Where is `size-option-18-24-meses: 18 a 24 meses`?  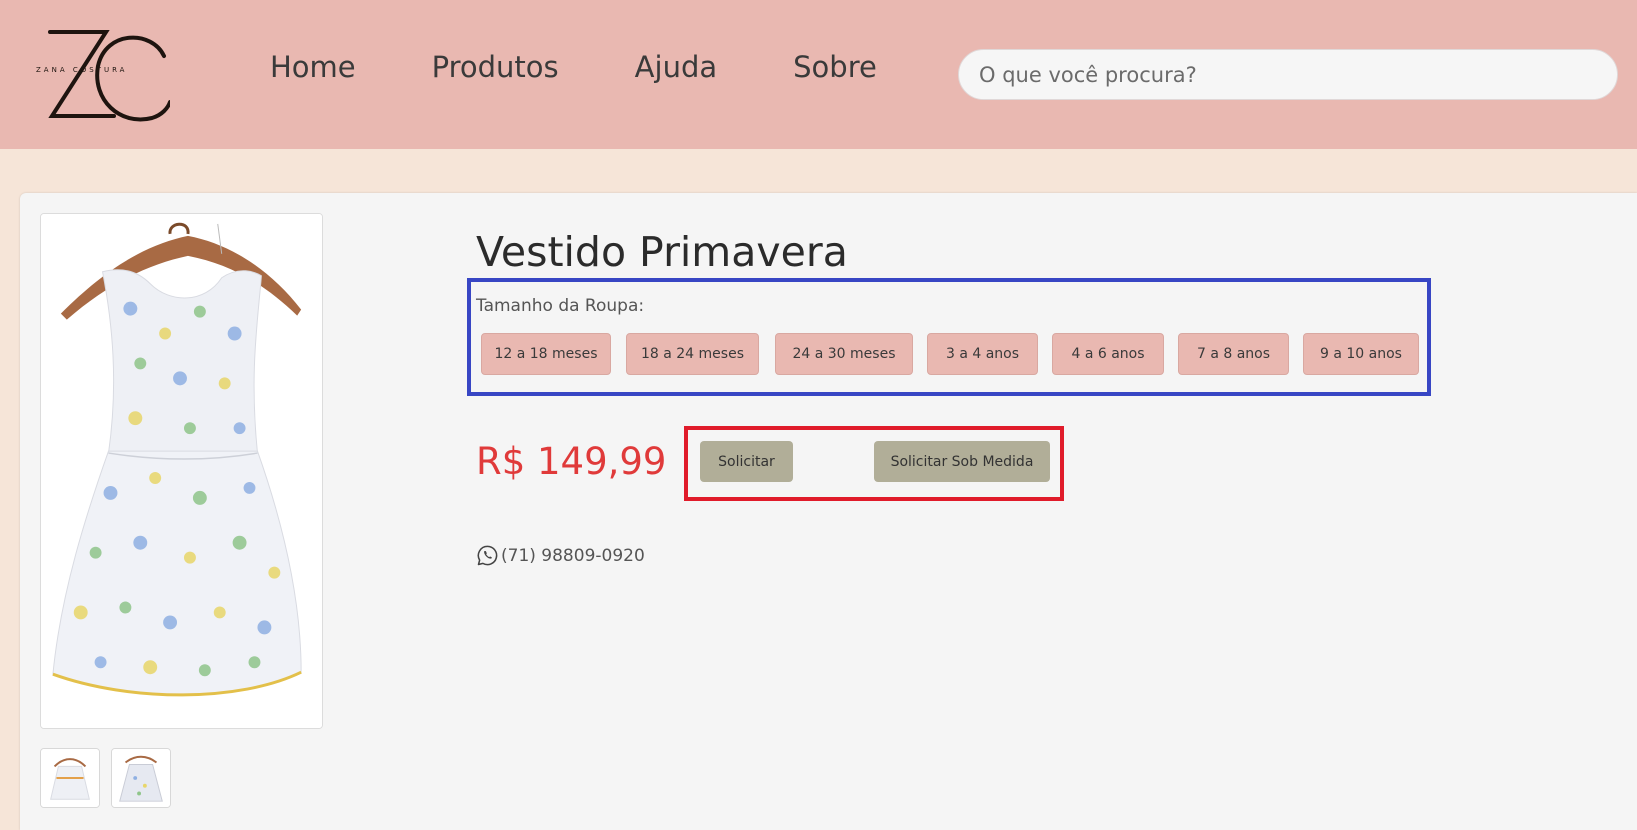
size-option-18-24-meses: 18 a 24 meses is located at coordinates (692, 354).